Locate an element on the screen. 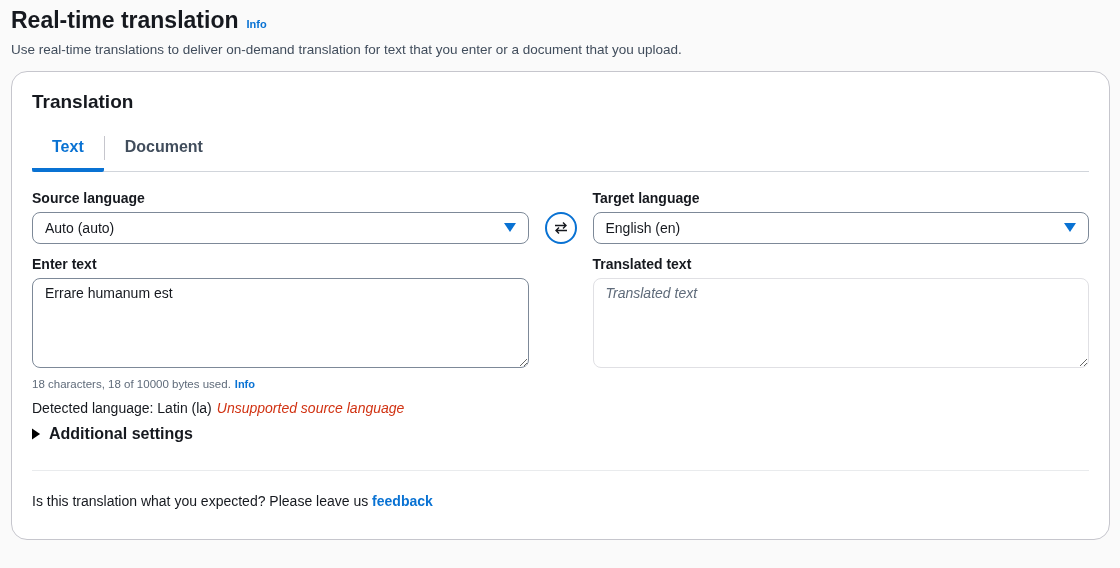  unsupported-warning: Unsupported source language is located at coordinates (310, 408).